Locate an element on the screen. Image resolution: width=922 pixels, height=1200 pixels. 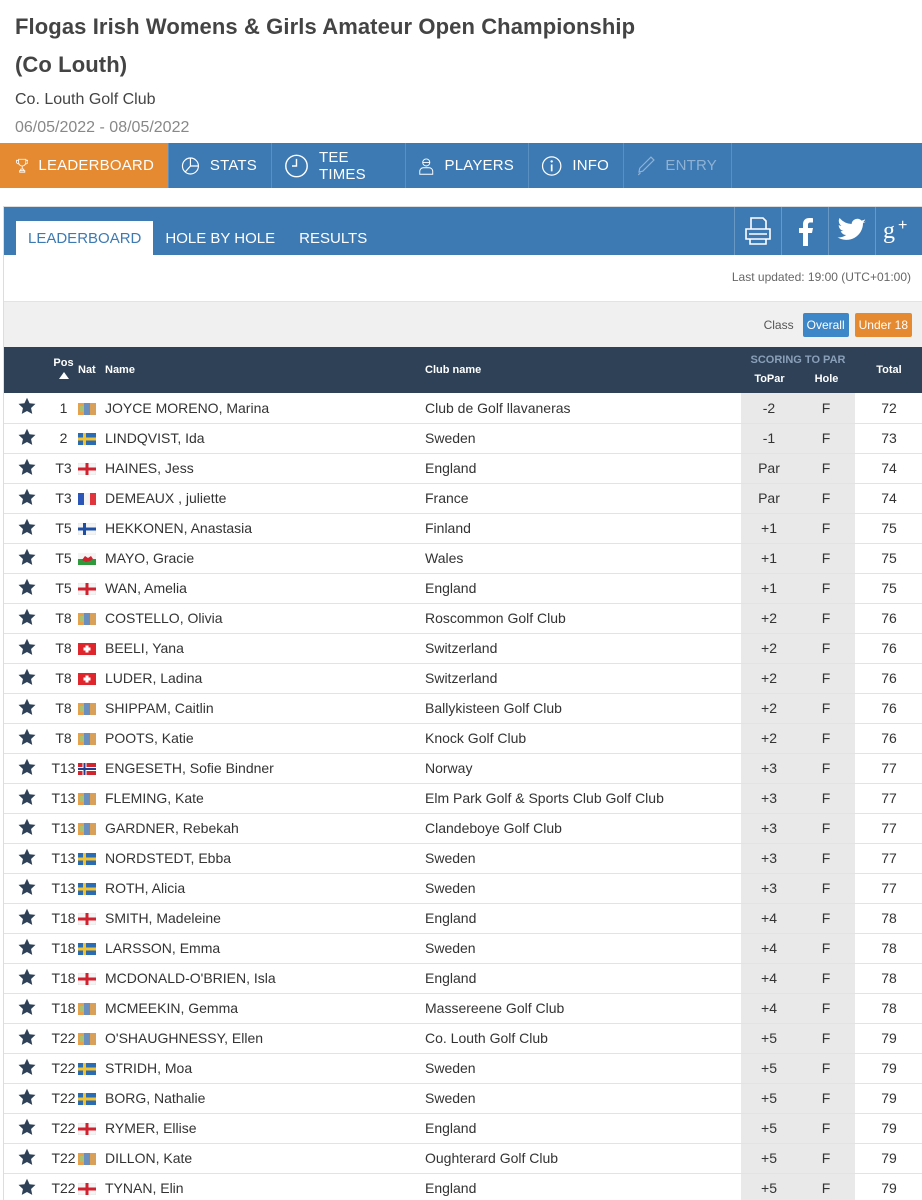
table-row: 2 LINDQVIST, Ida Sweden -1 F 73 is located at coordinates (463, 438).